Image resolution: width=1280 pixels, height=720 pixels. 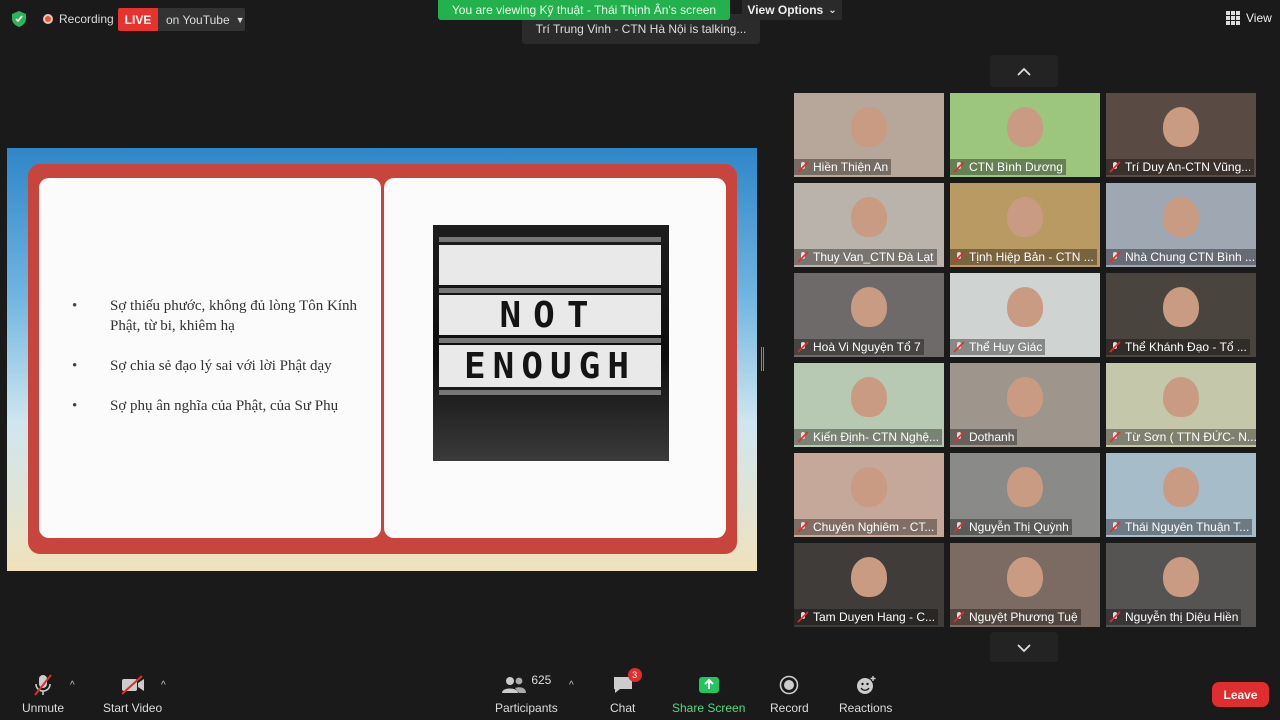 What do you see at coordinates (541, 680) in the screenshot?
I see `participant-count: 625` at bounding box center [541, 680].